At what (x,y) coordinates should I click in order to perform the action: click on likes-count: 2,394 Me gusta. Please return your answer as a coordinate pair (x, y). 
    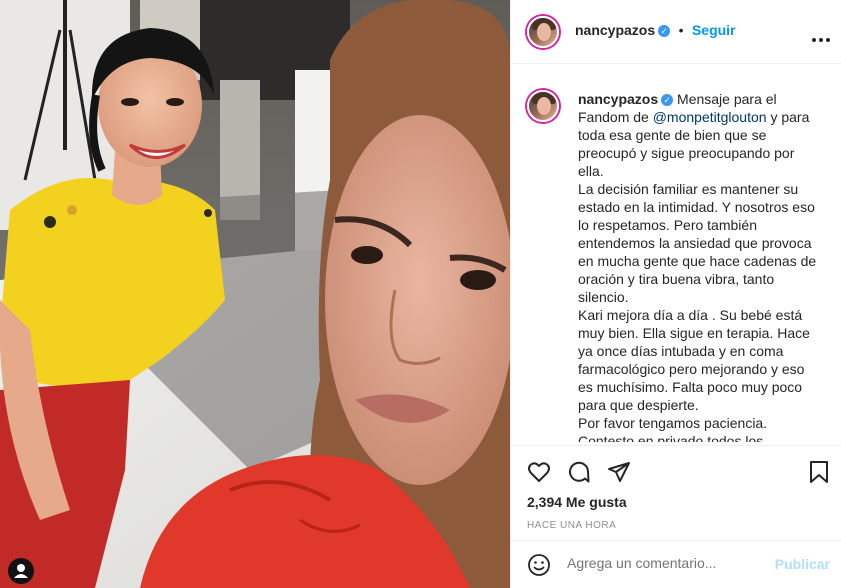
    Looking at the image, I should click on (577, 502).